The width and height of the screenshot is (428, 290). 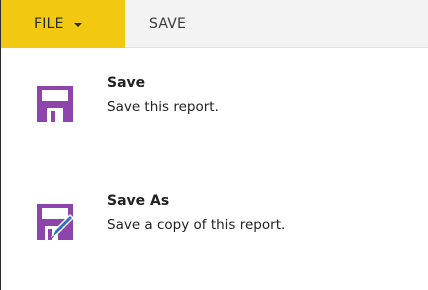 I want to click on chevron-down-icon, so click(x=77, y=25).